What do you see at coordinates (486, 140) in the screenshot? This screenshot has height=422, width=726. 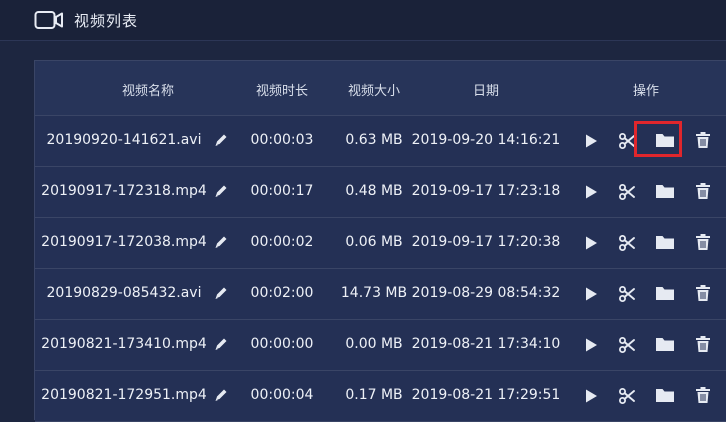 I see `video-date: 2019-09-20 14:16:21` at bounding box center [486, 140].